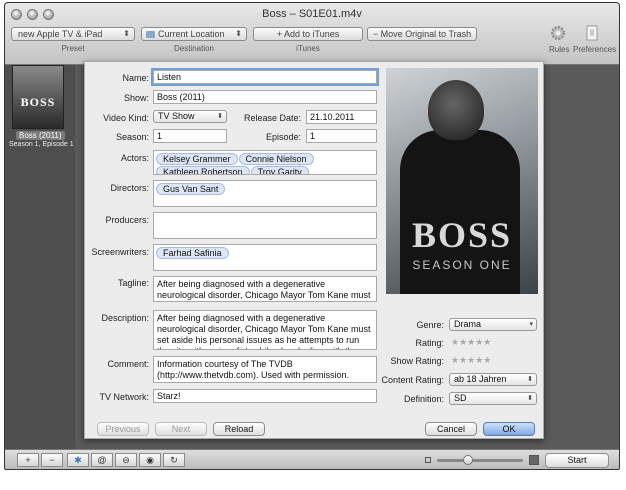 The height and width of the screenshot is (490, 626). Describe the element at coordinates (272, 118) in the screenshot. I see `release-date-label: Release Date:` at that location.